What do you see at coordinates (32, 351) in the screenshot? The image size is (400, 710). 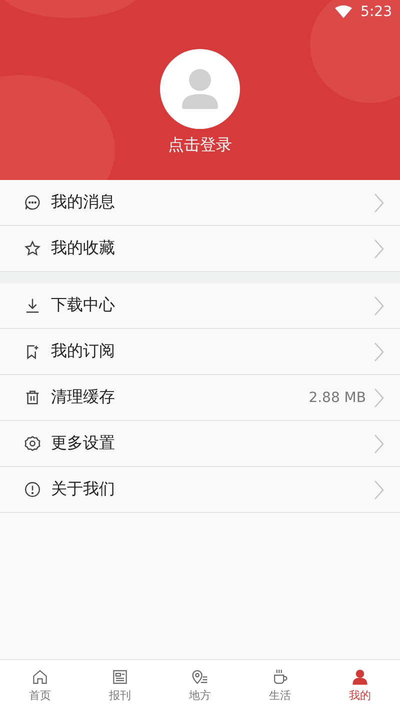 I see `bookmark-icon` at bounding box center [32, 351].